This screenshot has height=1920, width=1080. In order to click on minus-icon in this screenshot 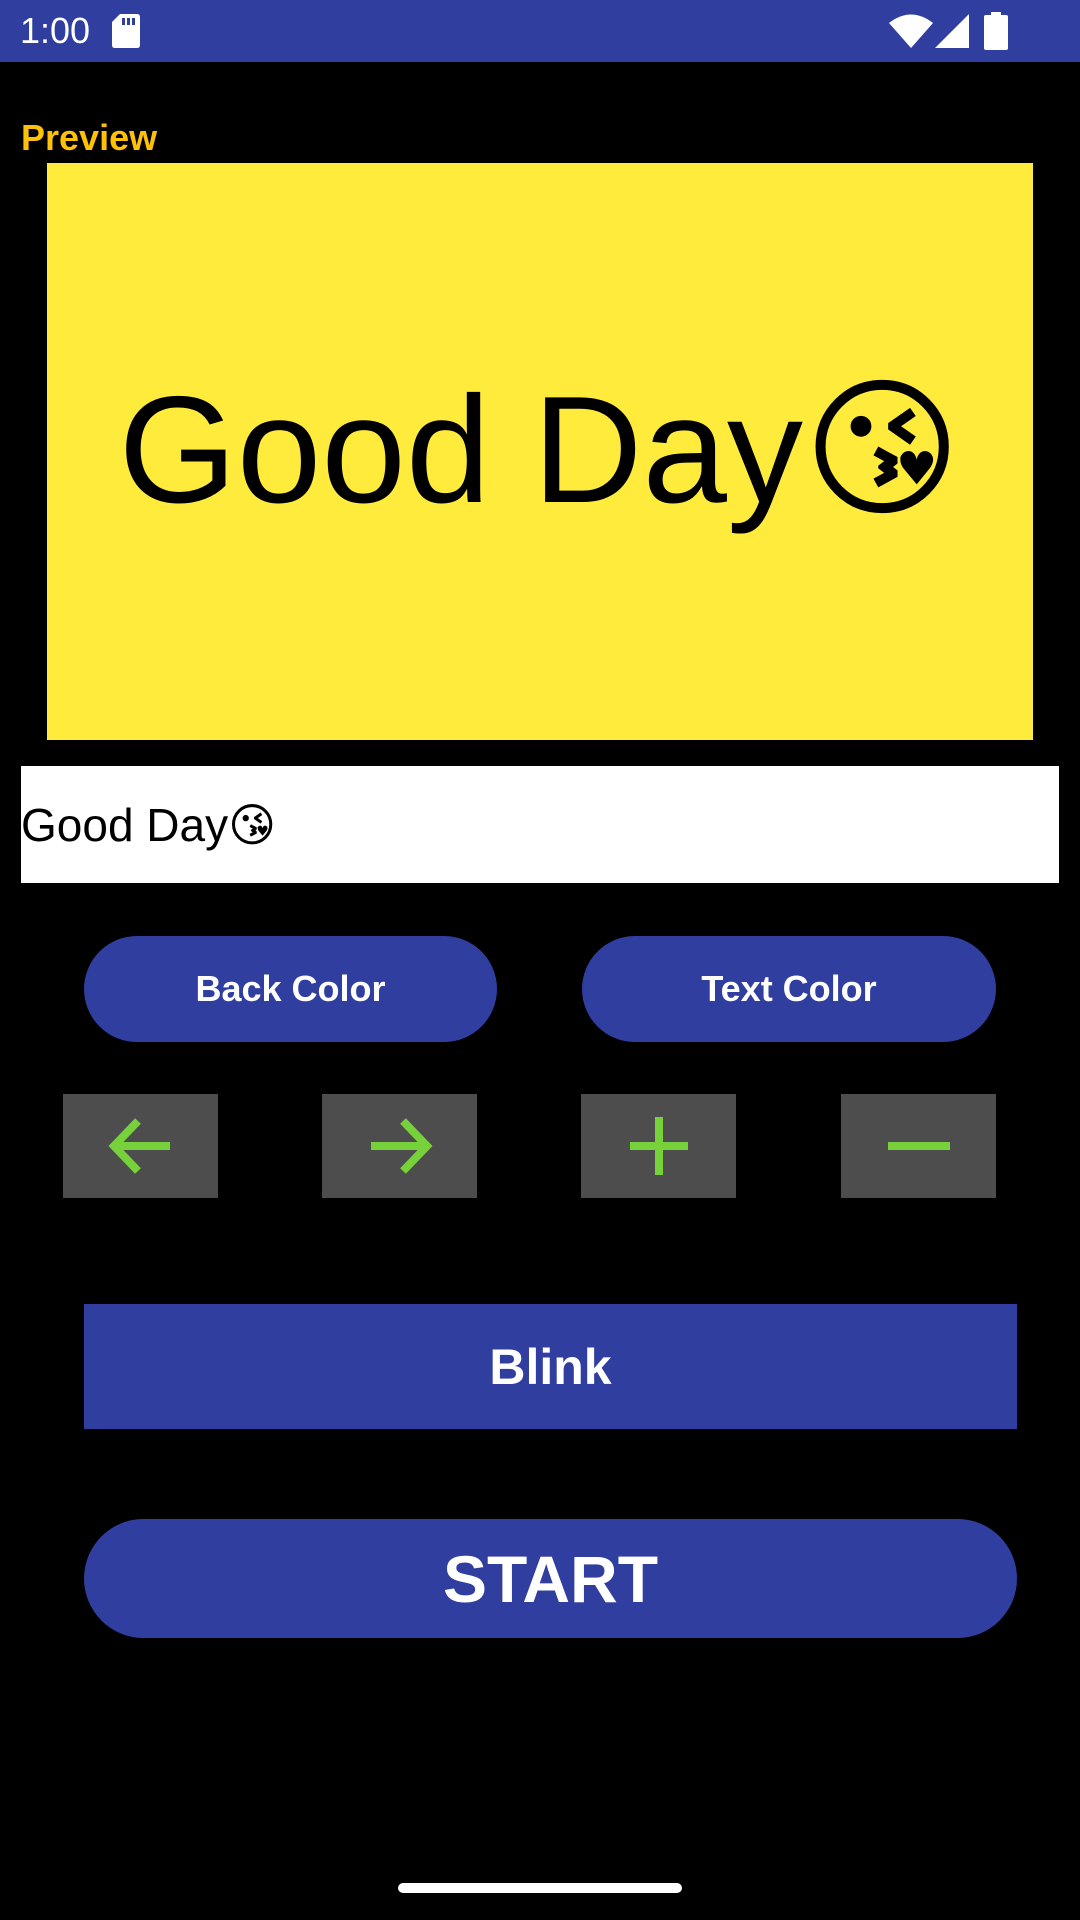, I will do `click(918, 1146)`.